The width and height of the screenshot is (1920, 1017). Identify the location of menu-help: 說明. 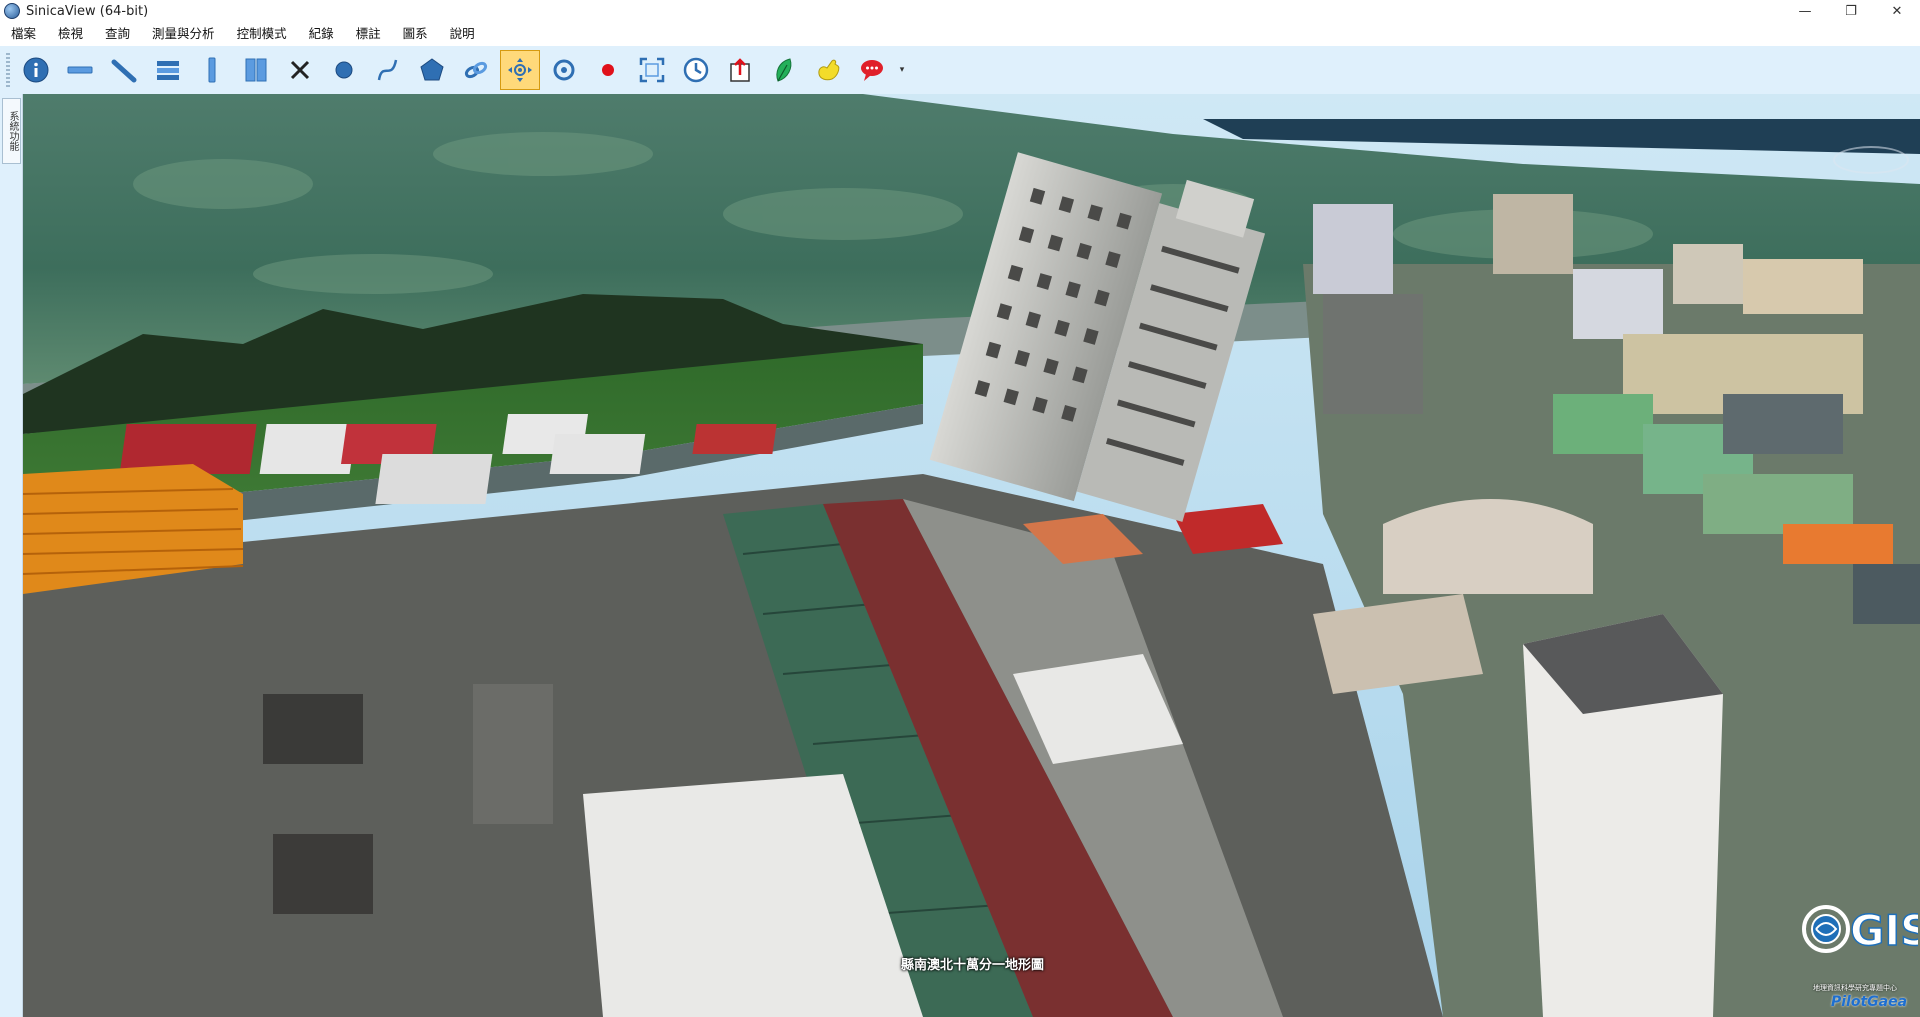
(462, 34).